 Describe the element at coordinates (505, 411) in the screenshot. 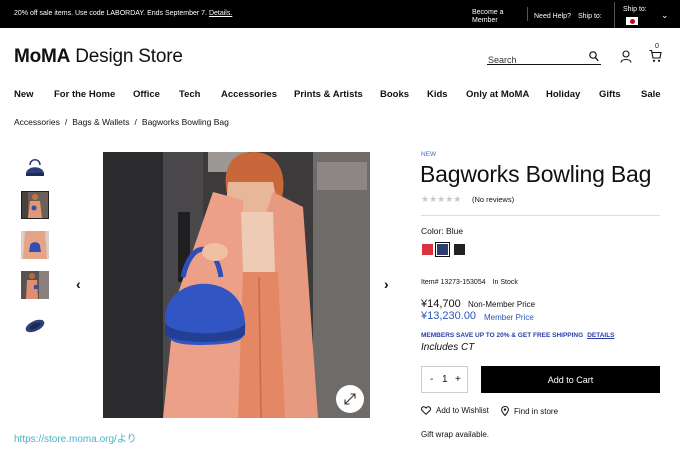

I see `location-pin-icon` at that location.